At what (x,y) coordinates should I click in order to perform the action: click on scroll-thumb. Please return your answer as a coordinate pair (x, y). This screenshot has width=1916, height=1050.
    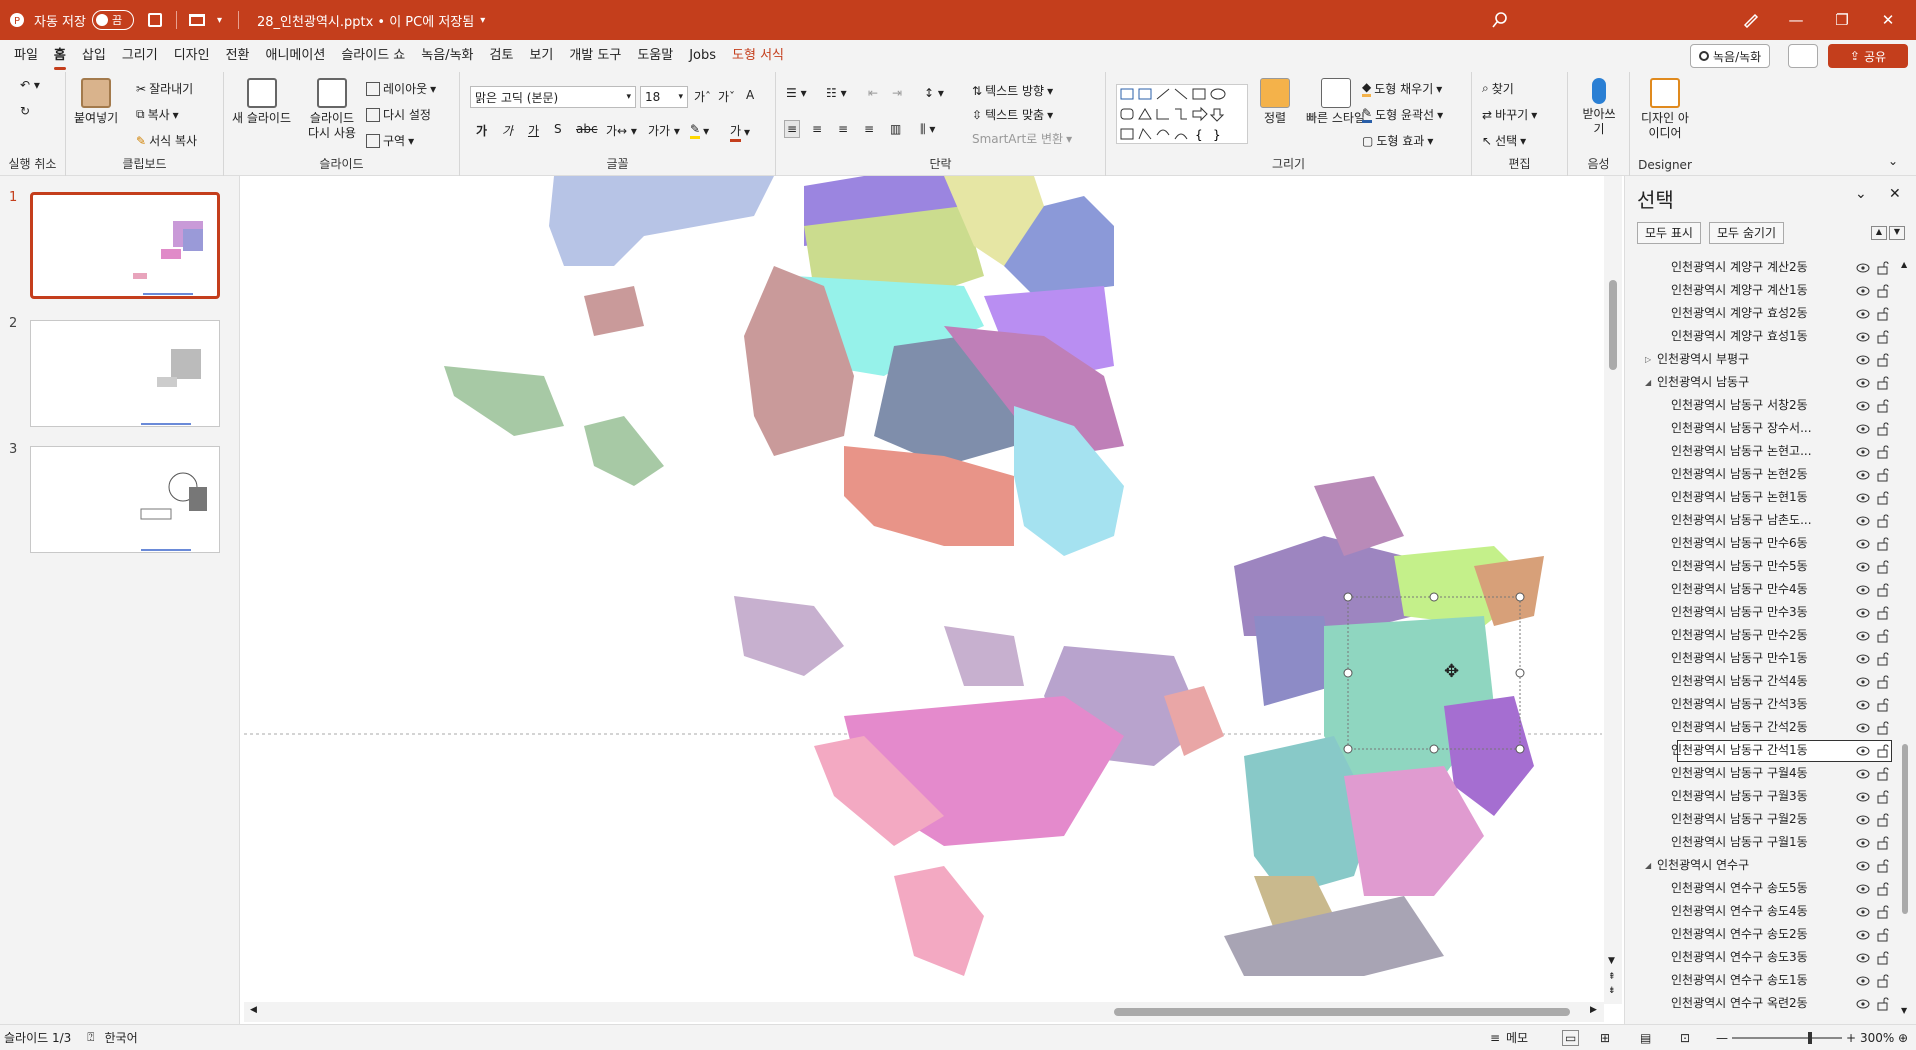
    Looking at the image, I should click on (1613, 325).